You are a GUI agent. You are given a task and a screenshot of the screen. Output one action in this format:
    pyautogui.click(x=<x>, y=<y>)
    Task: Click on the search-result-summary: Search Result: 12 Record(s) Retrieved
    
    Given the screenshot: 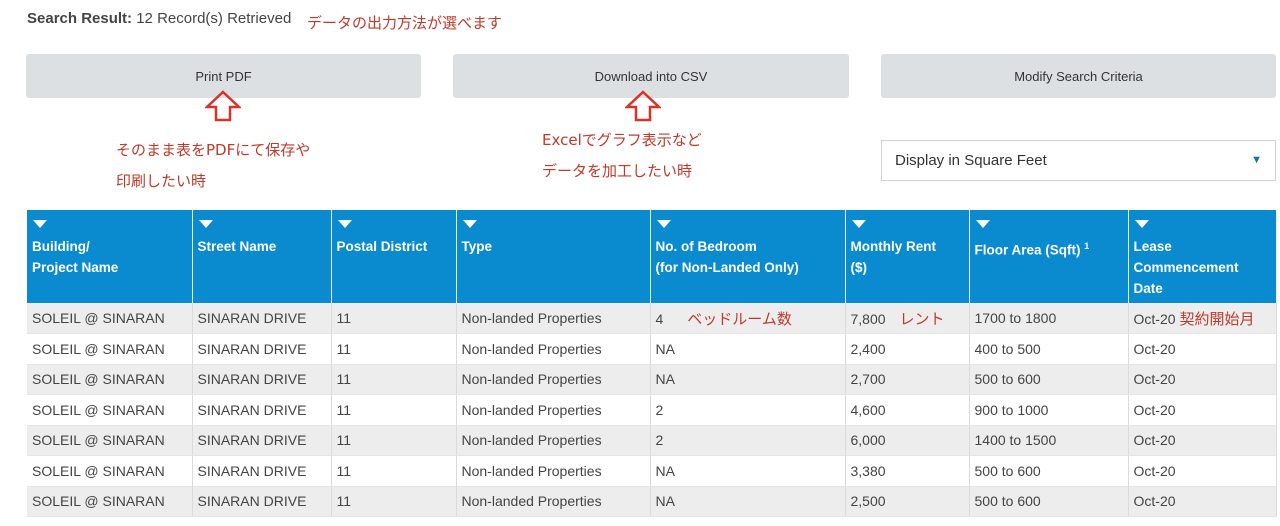 What is the action you would take?
    pyautogui.click(x=159, y=18)
    